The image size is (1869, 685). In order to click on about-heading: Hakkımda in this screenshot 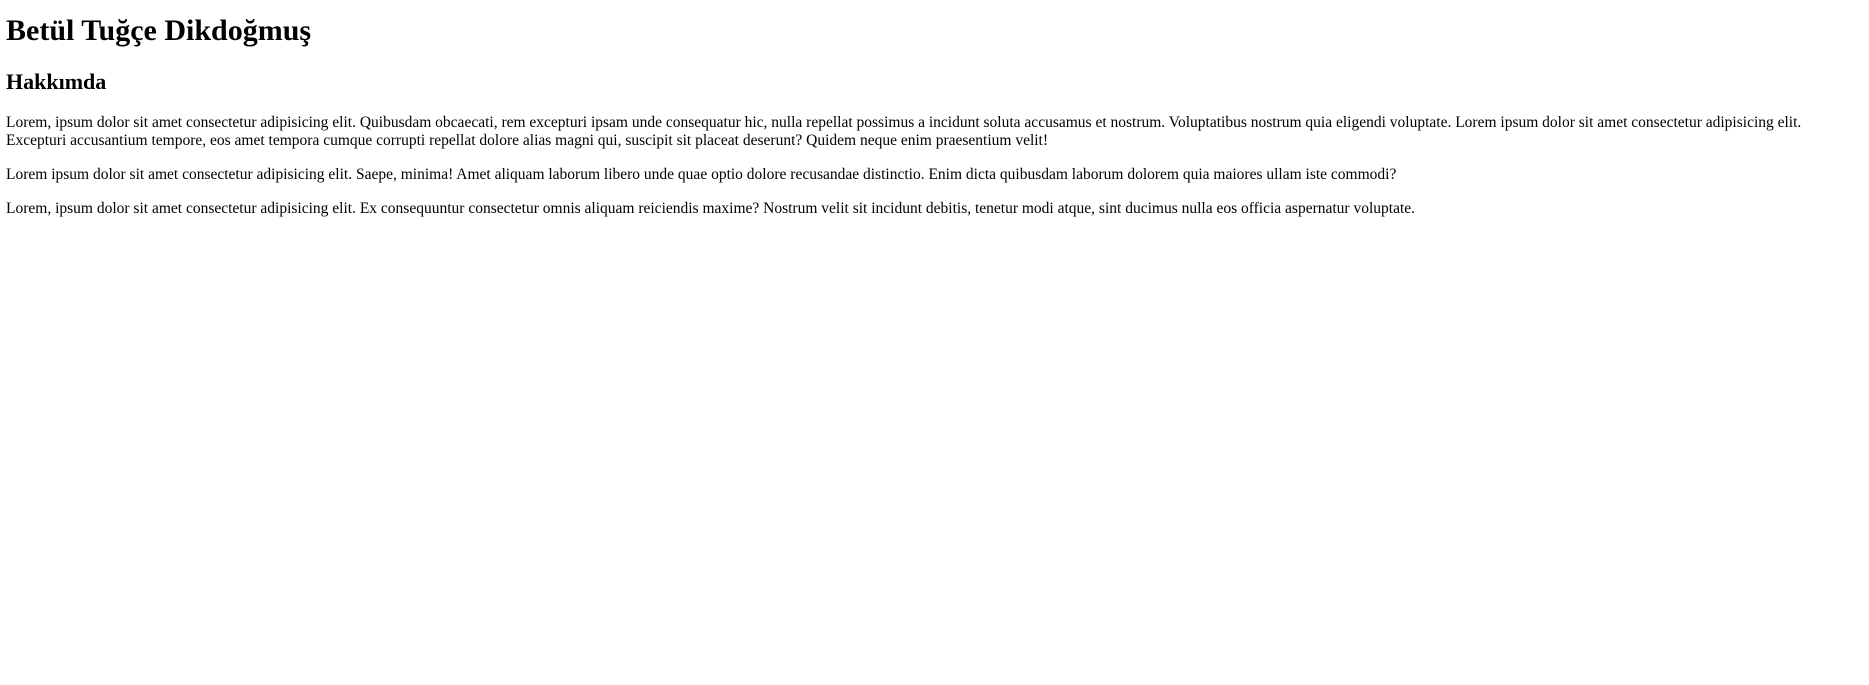, I will do `click(56, 81)`.